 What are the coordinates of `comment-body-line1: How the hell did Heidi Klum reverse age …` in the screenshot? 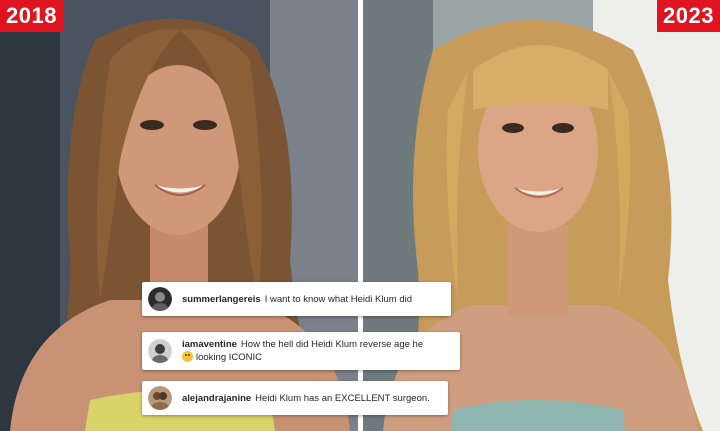 It's located at (332, 344).